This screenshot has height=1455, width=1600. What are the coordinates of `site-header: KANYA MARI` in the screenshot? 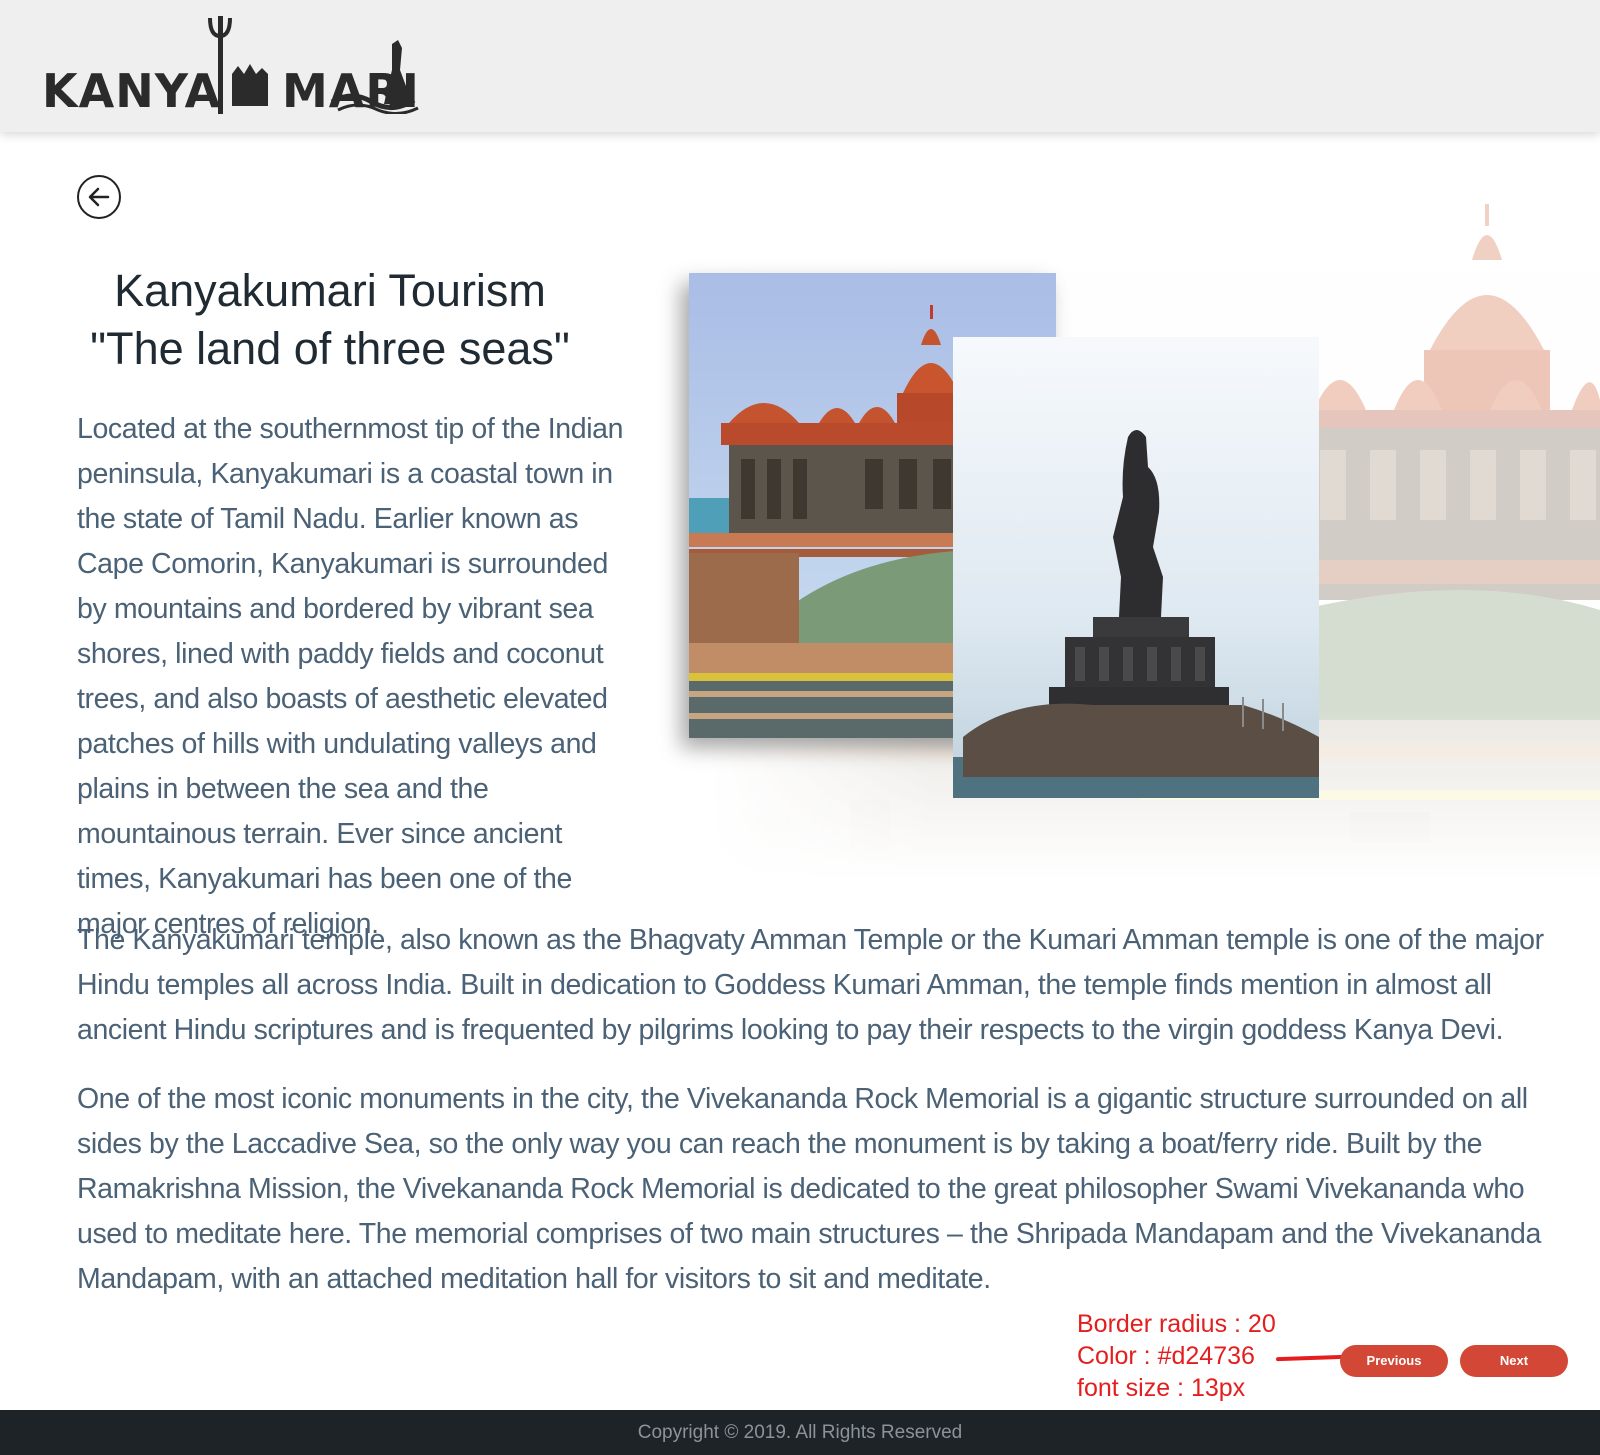 It's located at (800, 66).